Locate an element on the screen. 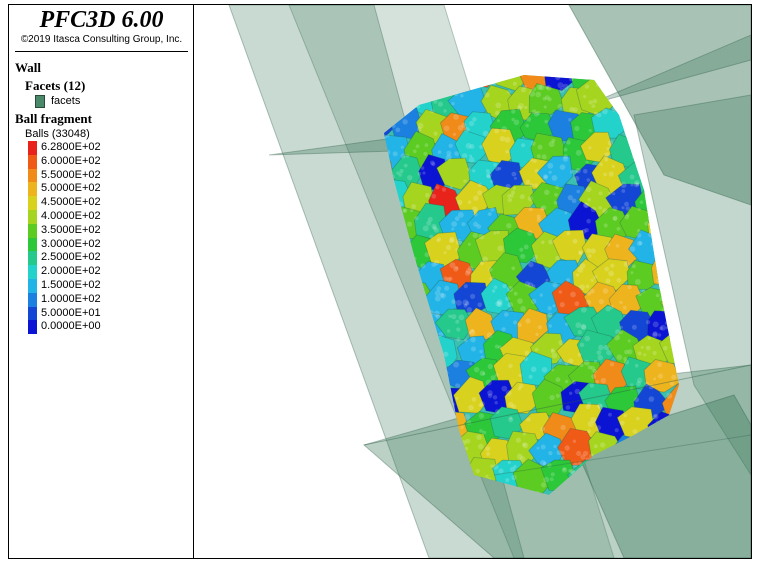 The height and width of the screenshot is (567, 768). color-scale-label: 2.0000E+02 is located at coordinates (71, 271).